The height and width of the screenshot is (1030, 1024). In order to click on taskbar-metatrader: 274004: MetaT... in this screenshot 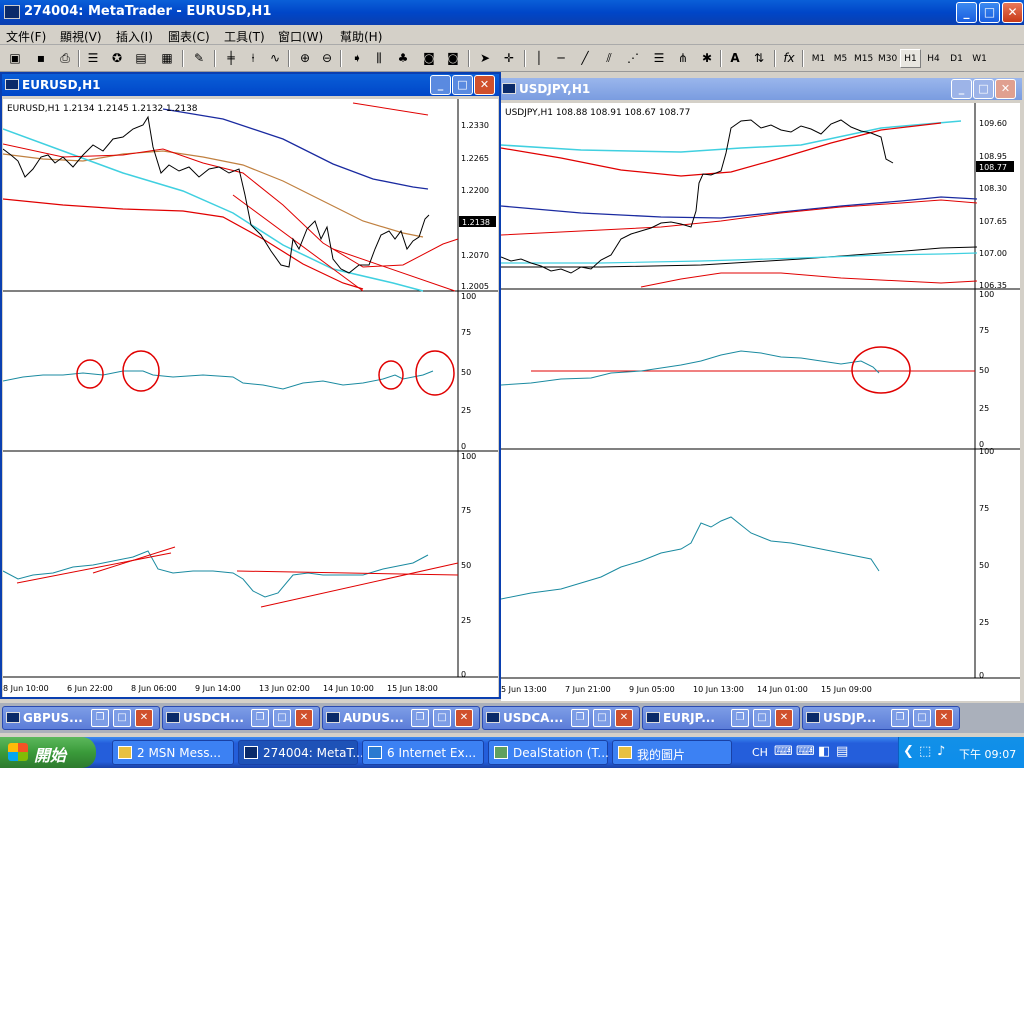, I will do `click(301, 752)`.